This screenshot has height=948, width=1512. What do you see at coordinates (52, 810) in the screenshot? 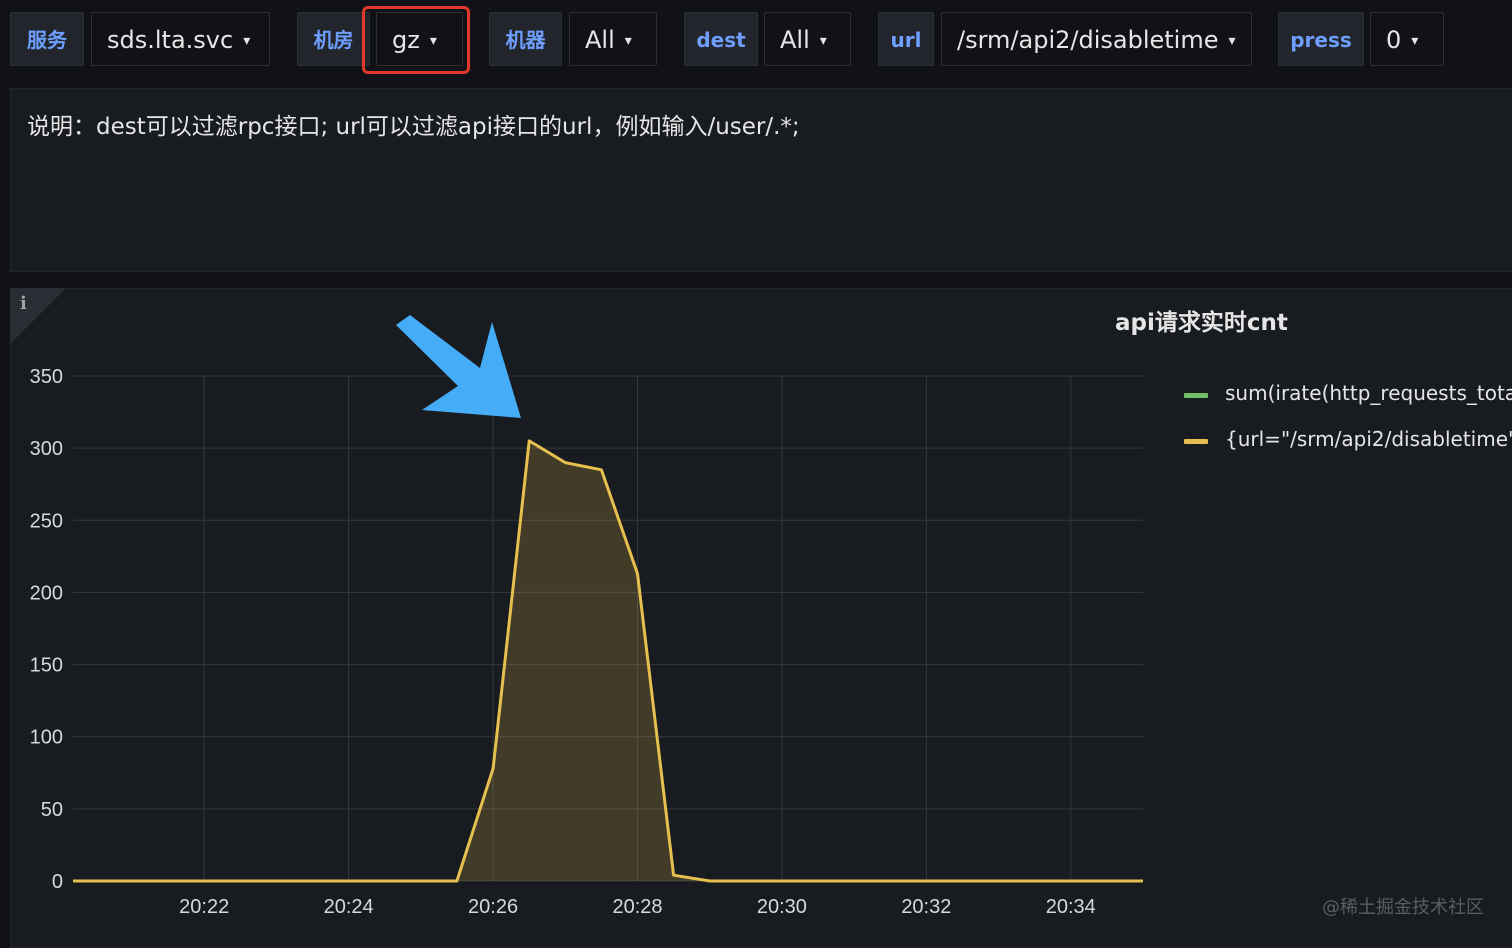
I see `y-tick-label: 50` at bounding box center [52, 810].